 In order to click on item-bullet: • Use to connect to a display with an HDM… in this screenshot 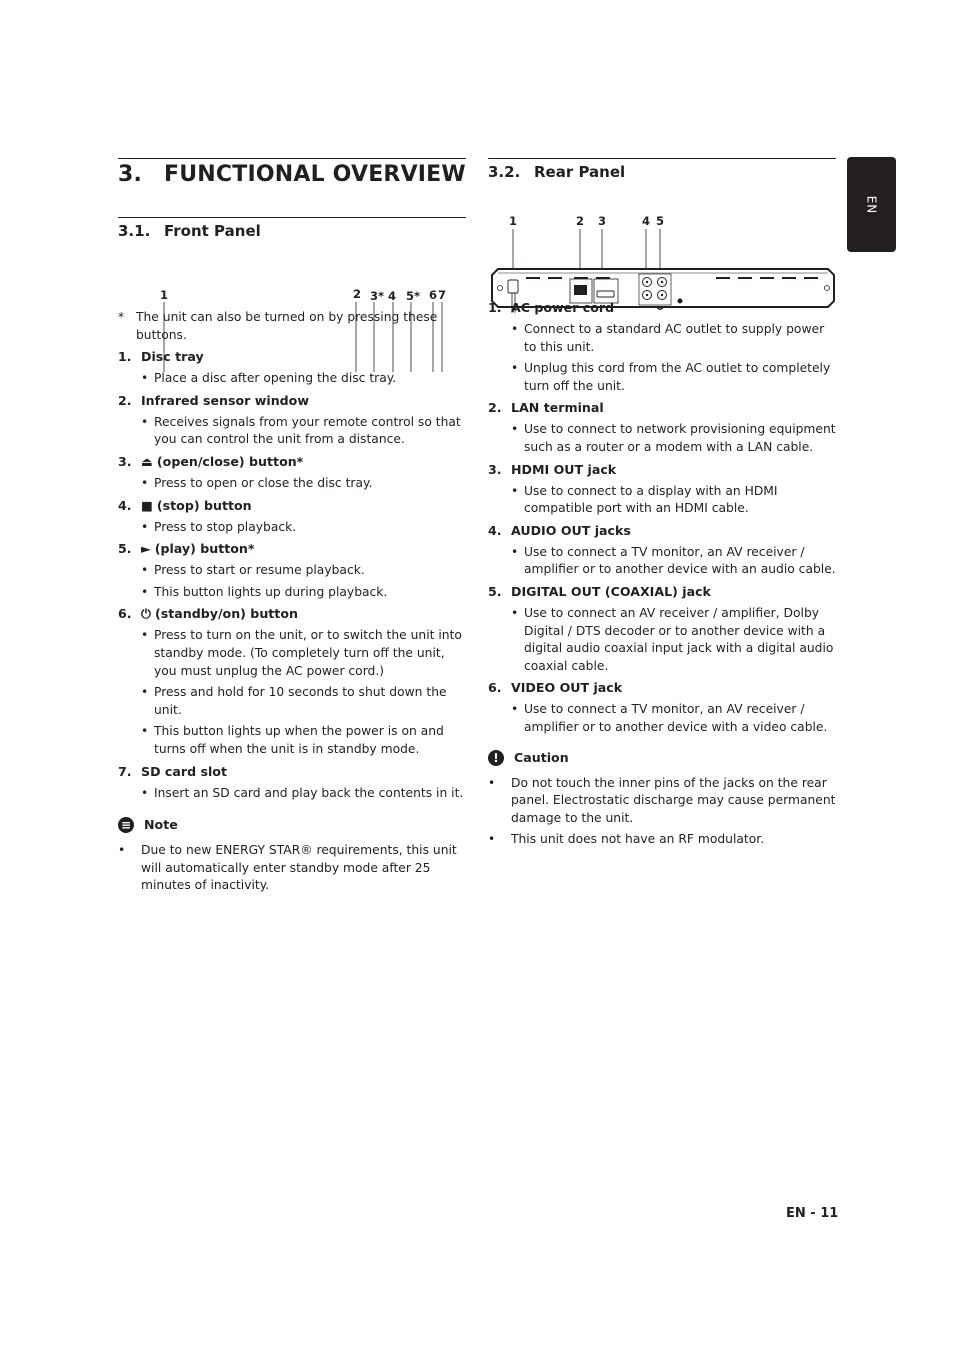, I will do `click(662, 500)`.